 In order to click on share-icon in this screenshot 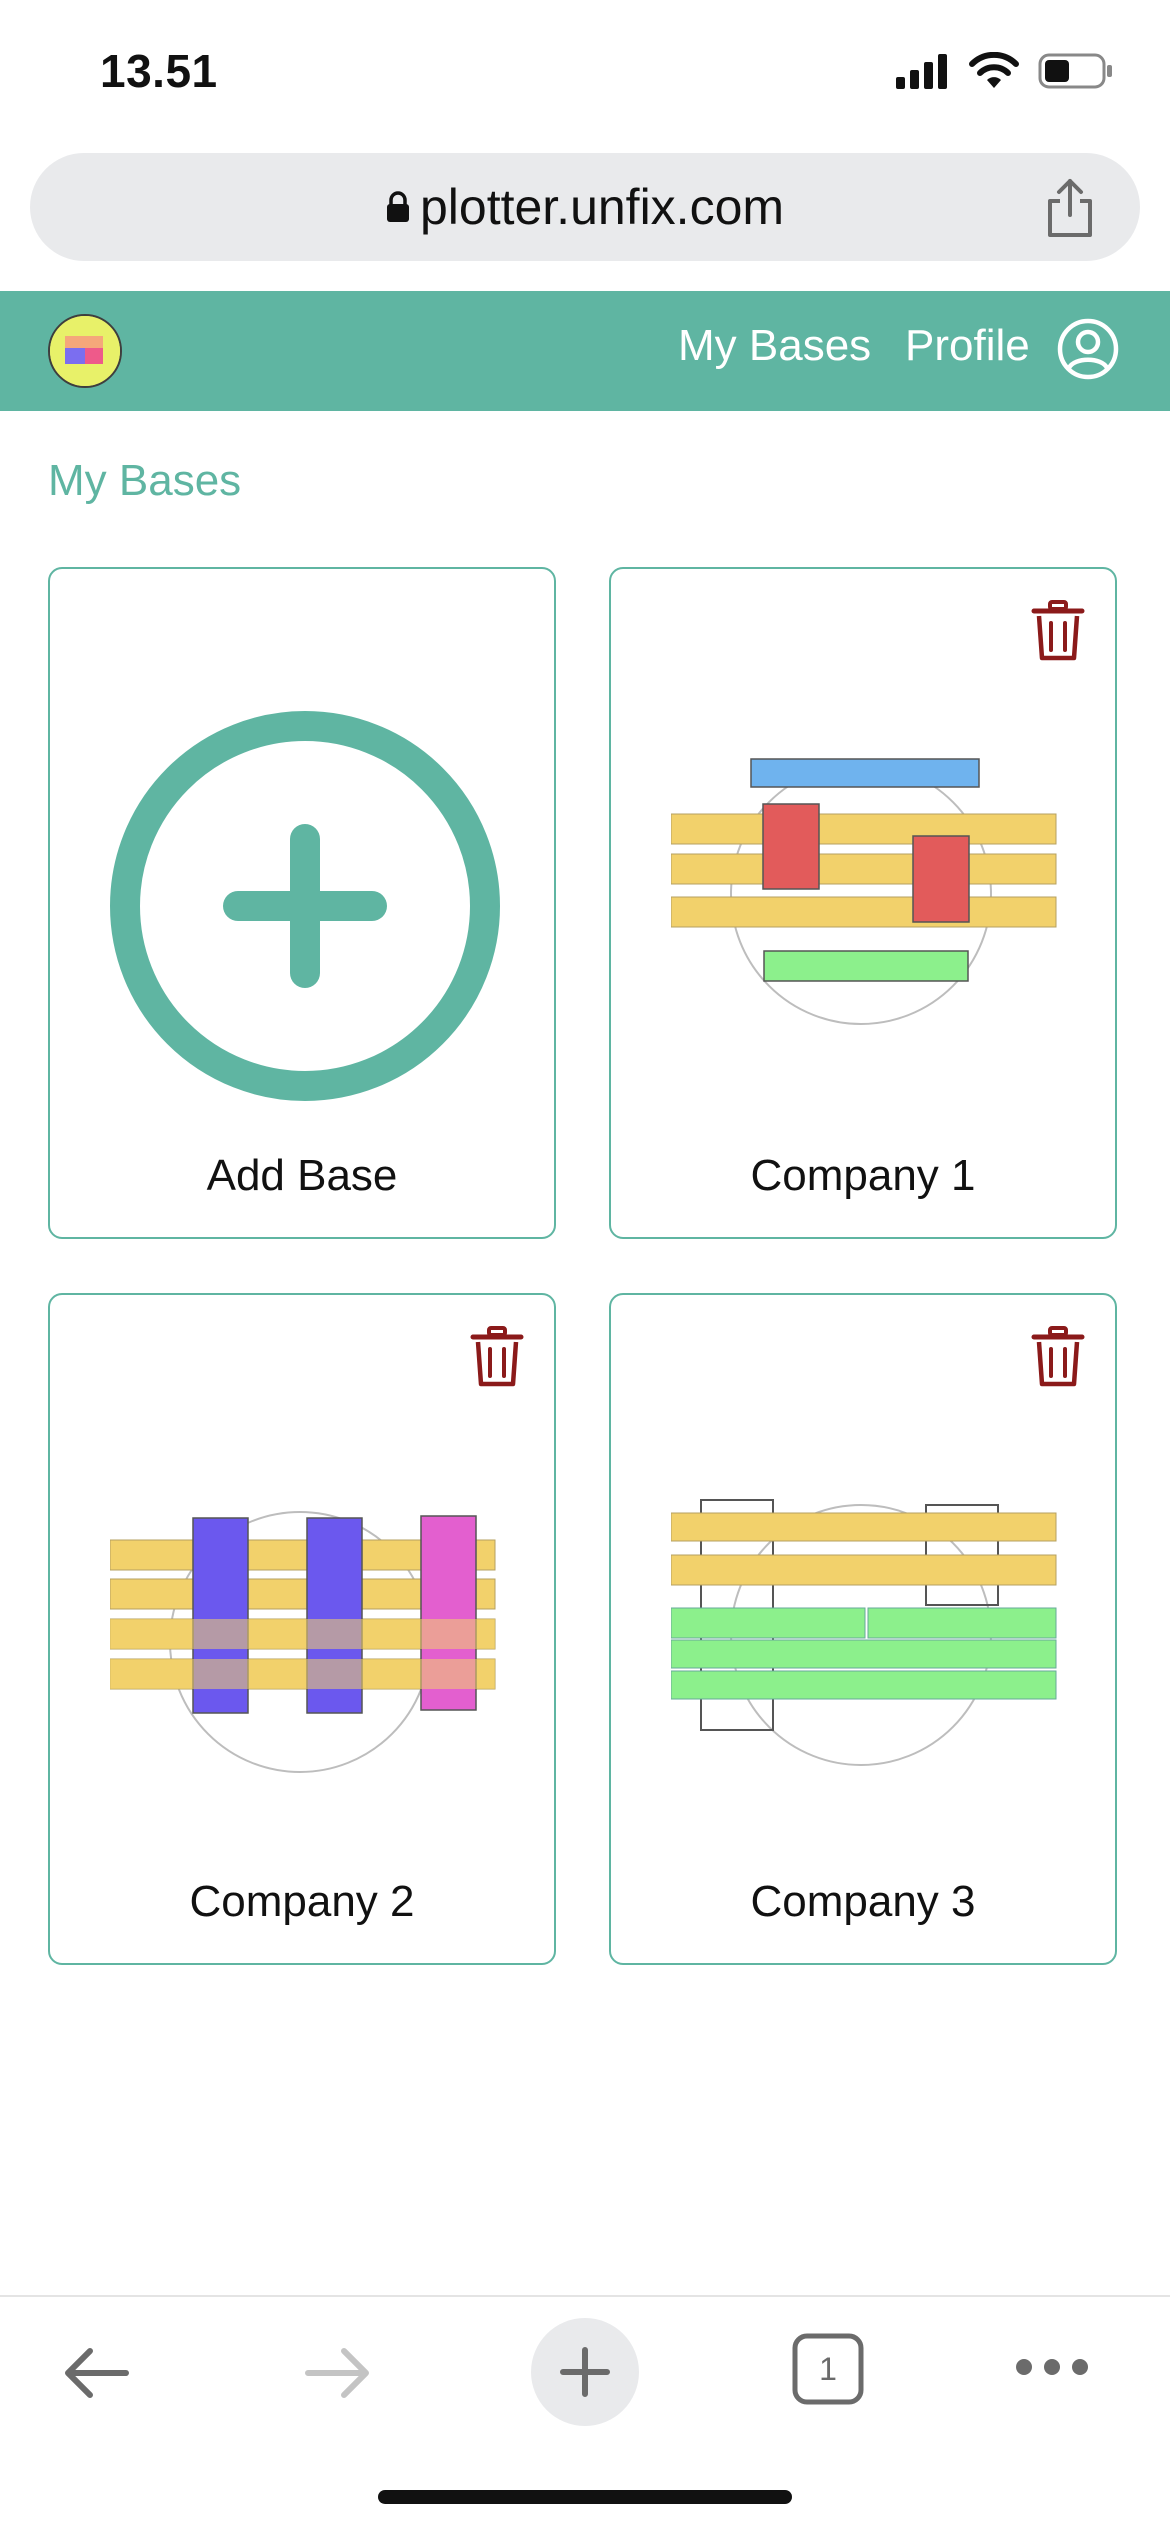, I will do `click(1070, 208)`.